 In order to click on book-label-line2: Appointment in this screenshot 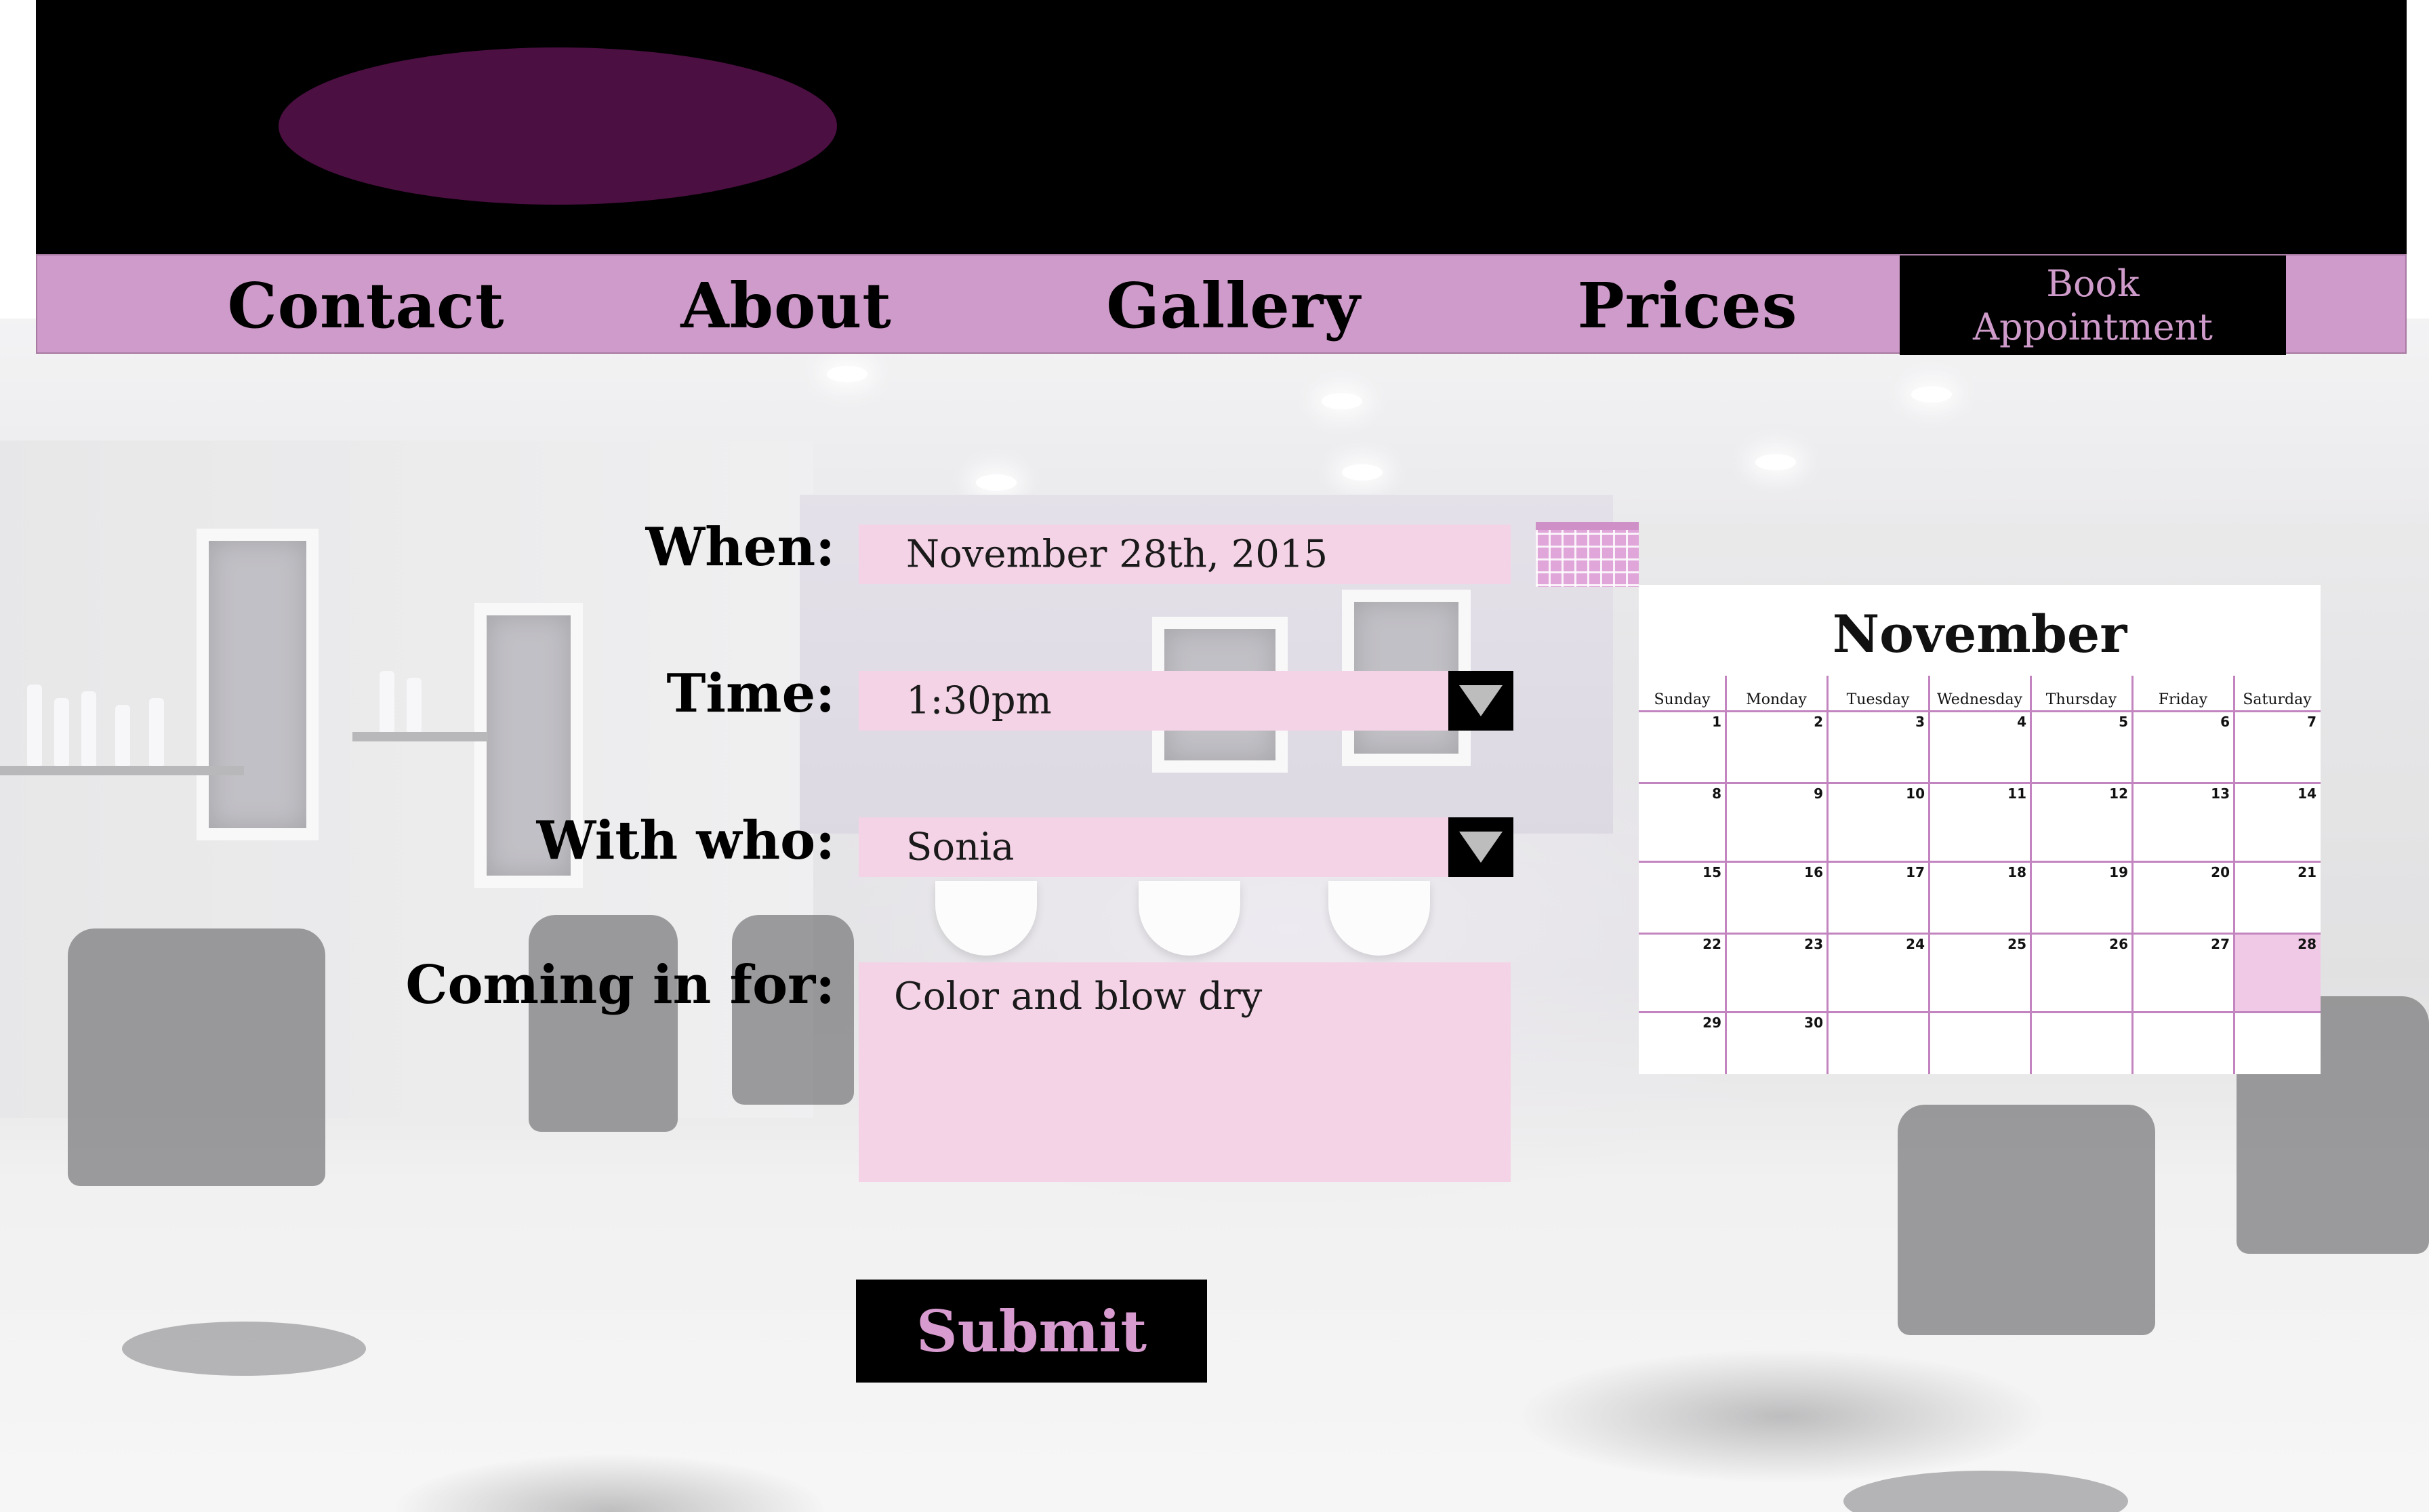, I will do `click(2092, 326)`.